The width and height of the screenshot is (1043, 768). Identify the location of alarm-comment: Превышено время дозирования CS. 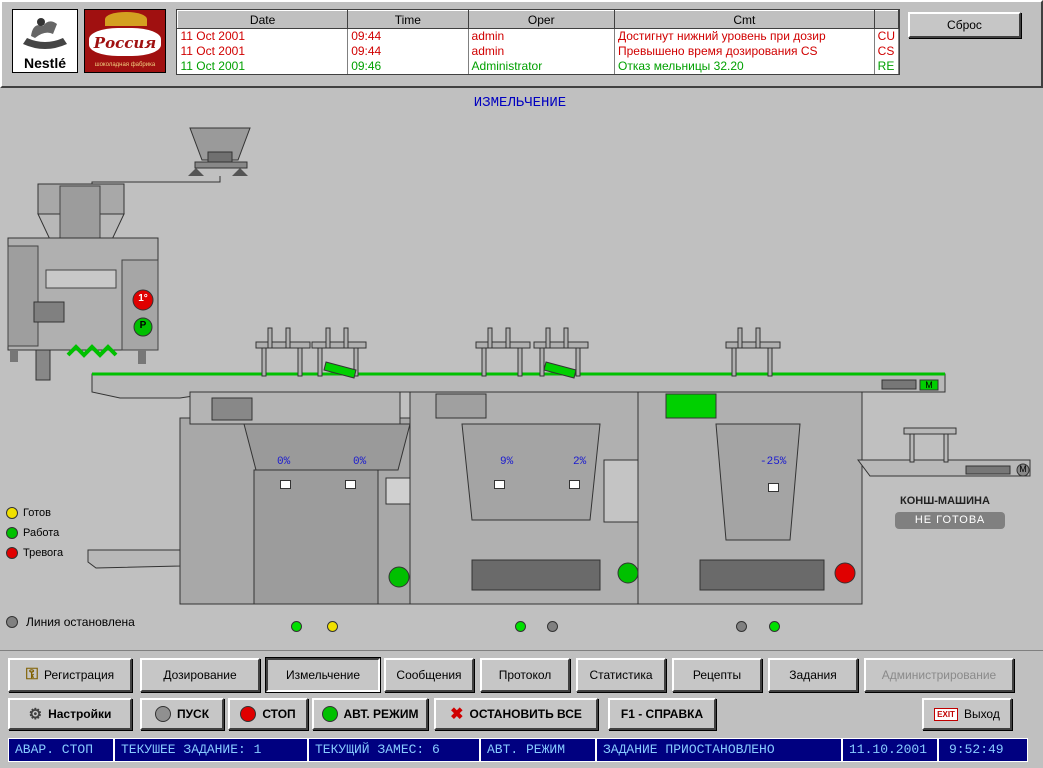
(744, 51).